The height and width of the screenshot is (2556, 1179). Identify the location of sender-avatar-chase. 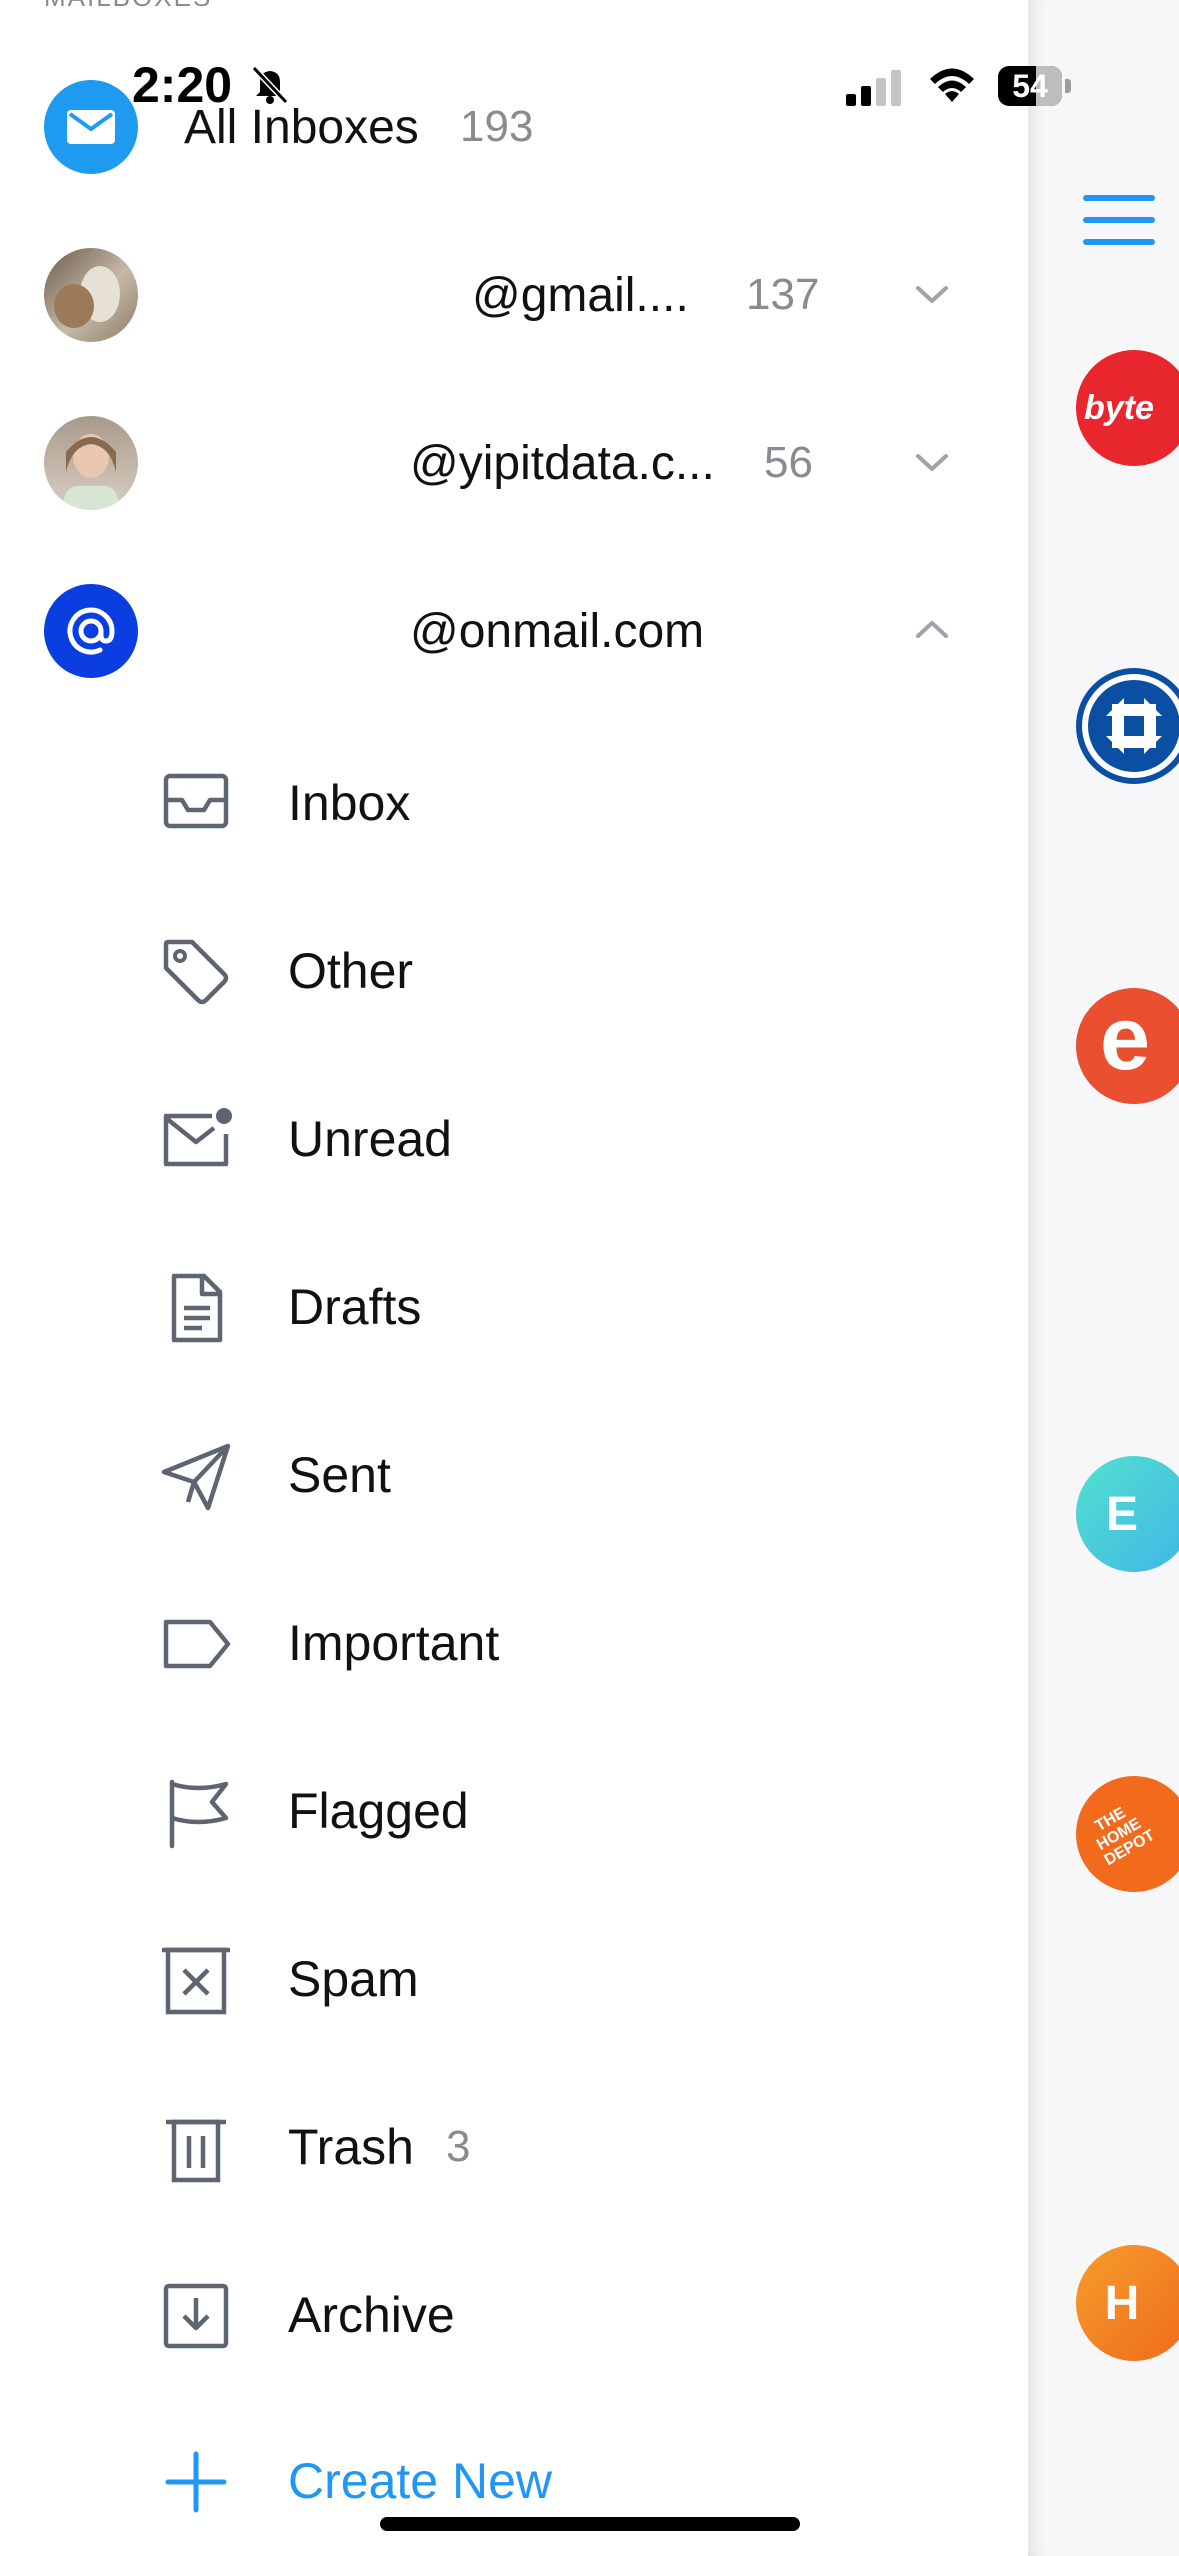
(1127, 726).